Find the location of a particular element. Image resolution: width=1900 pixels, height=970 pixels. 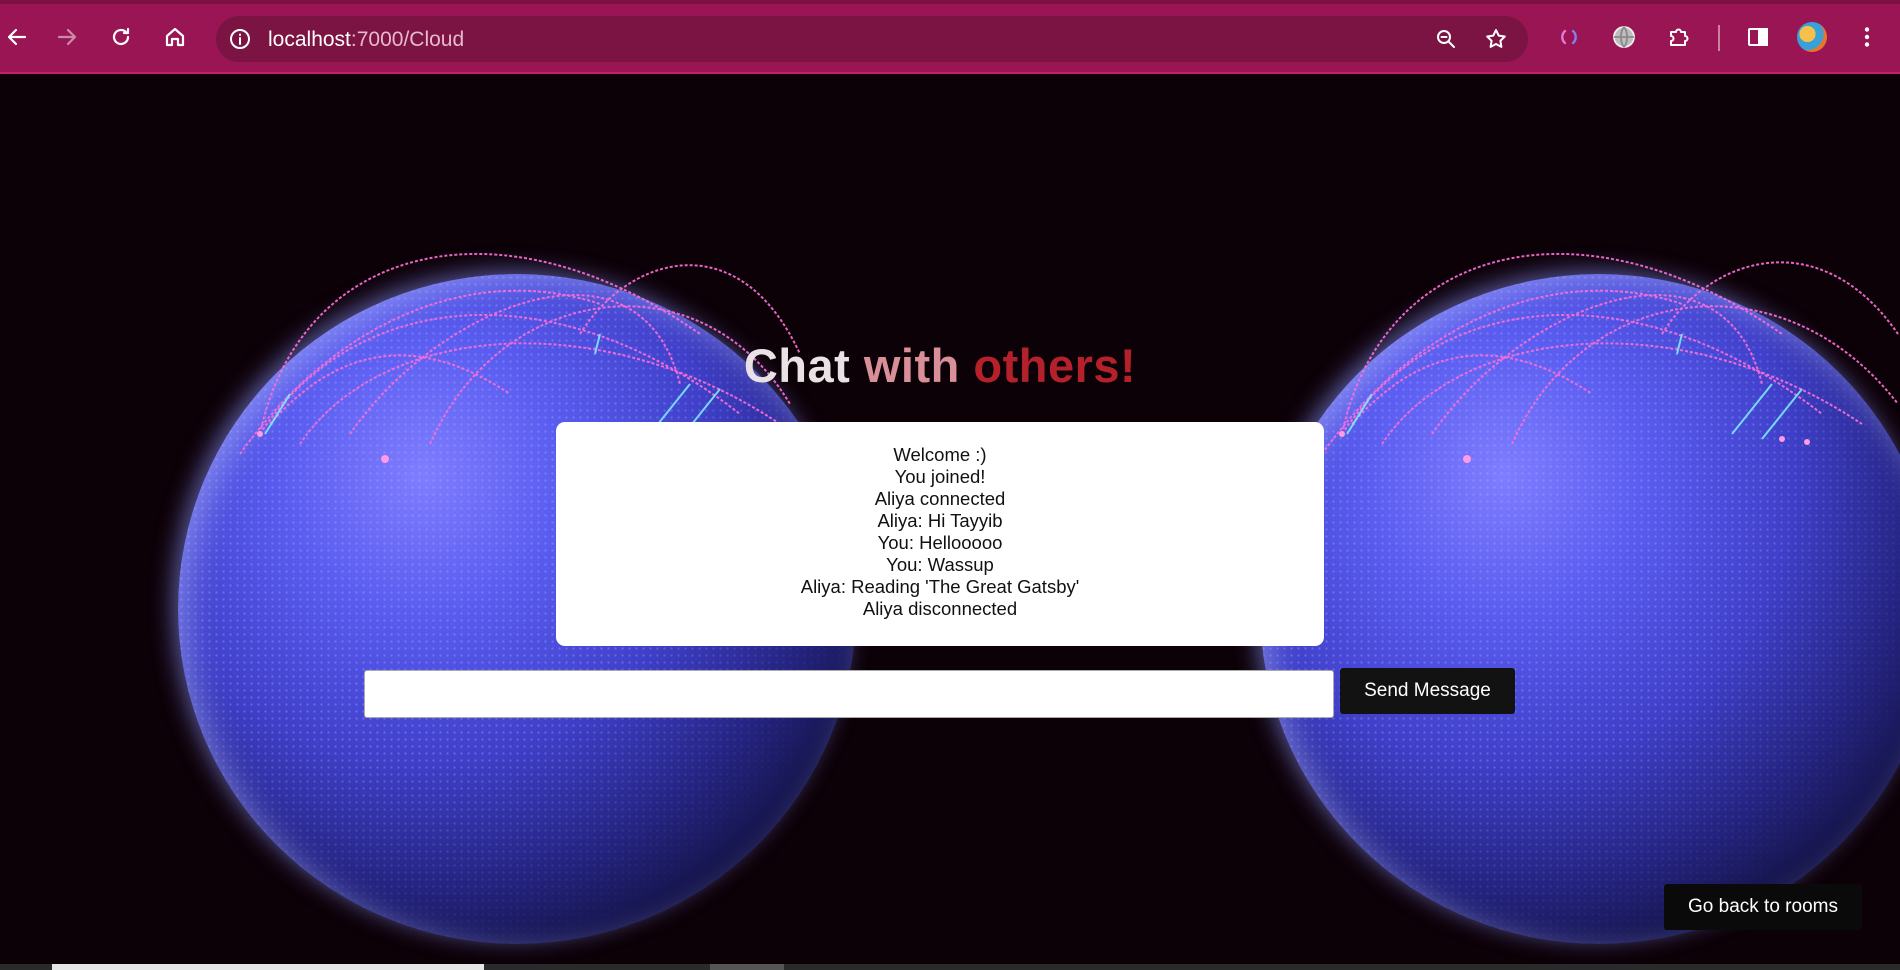

home-icon is located at coordinates (175, 37).